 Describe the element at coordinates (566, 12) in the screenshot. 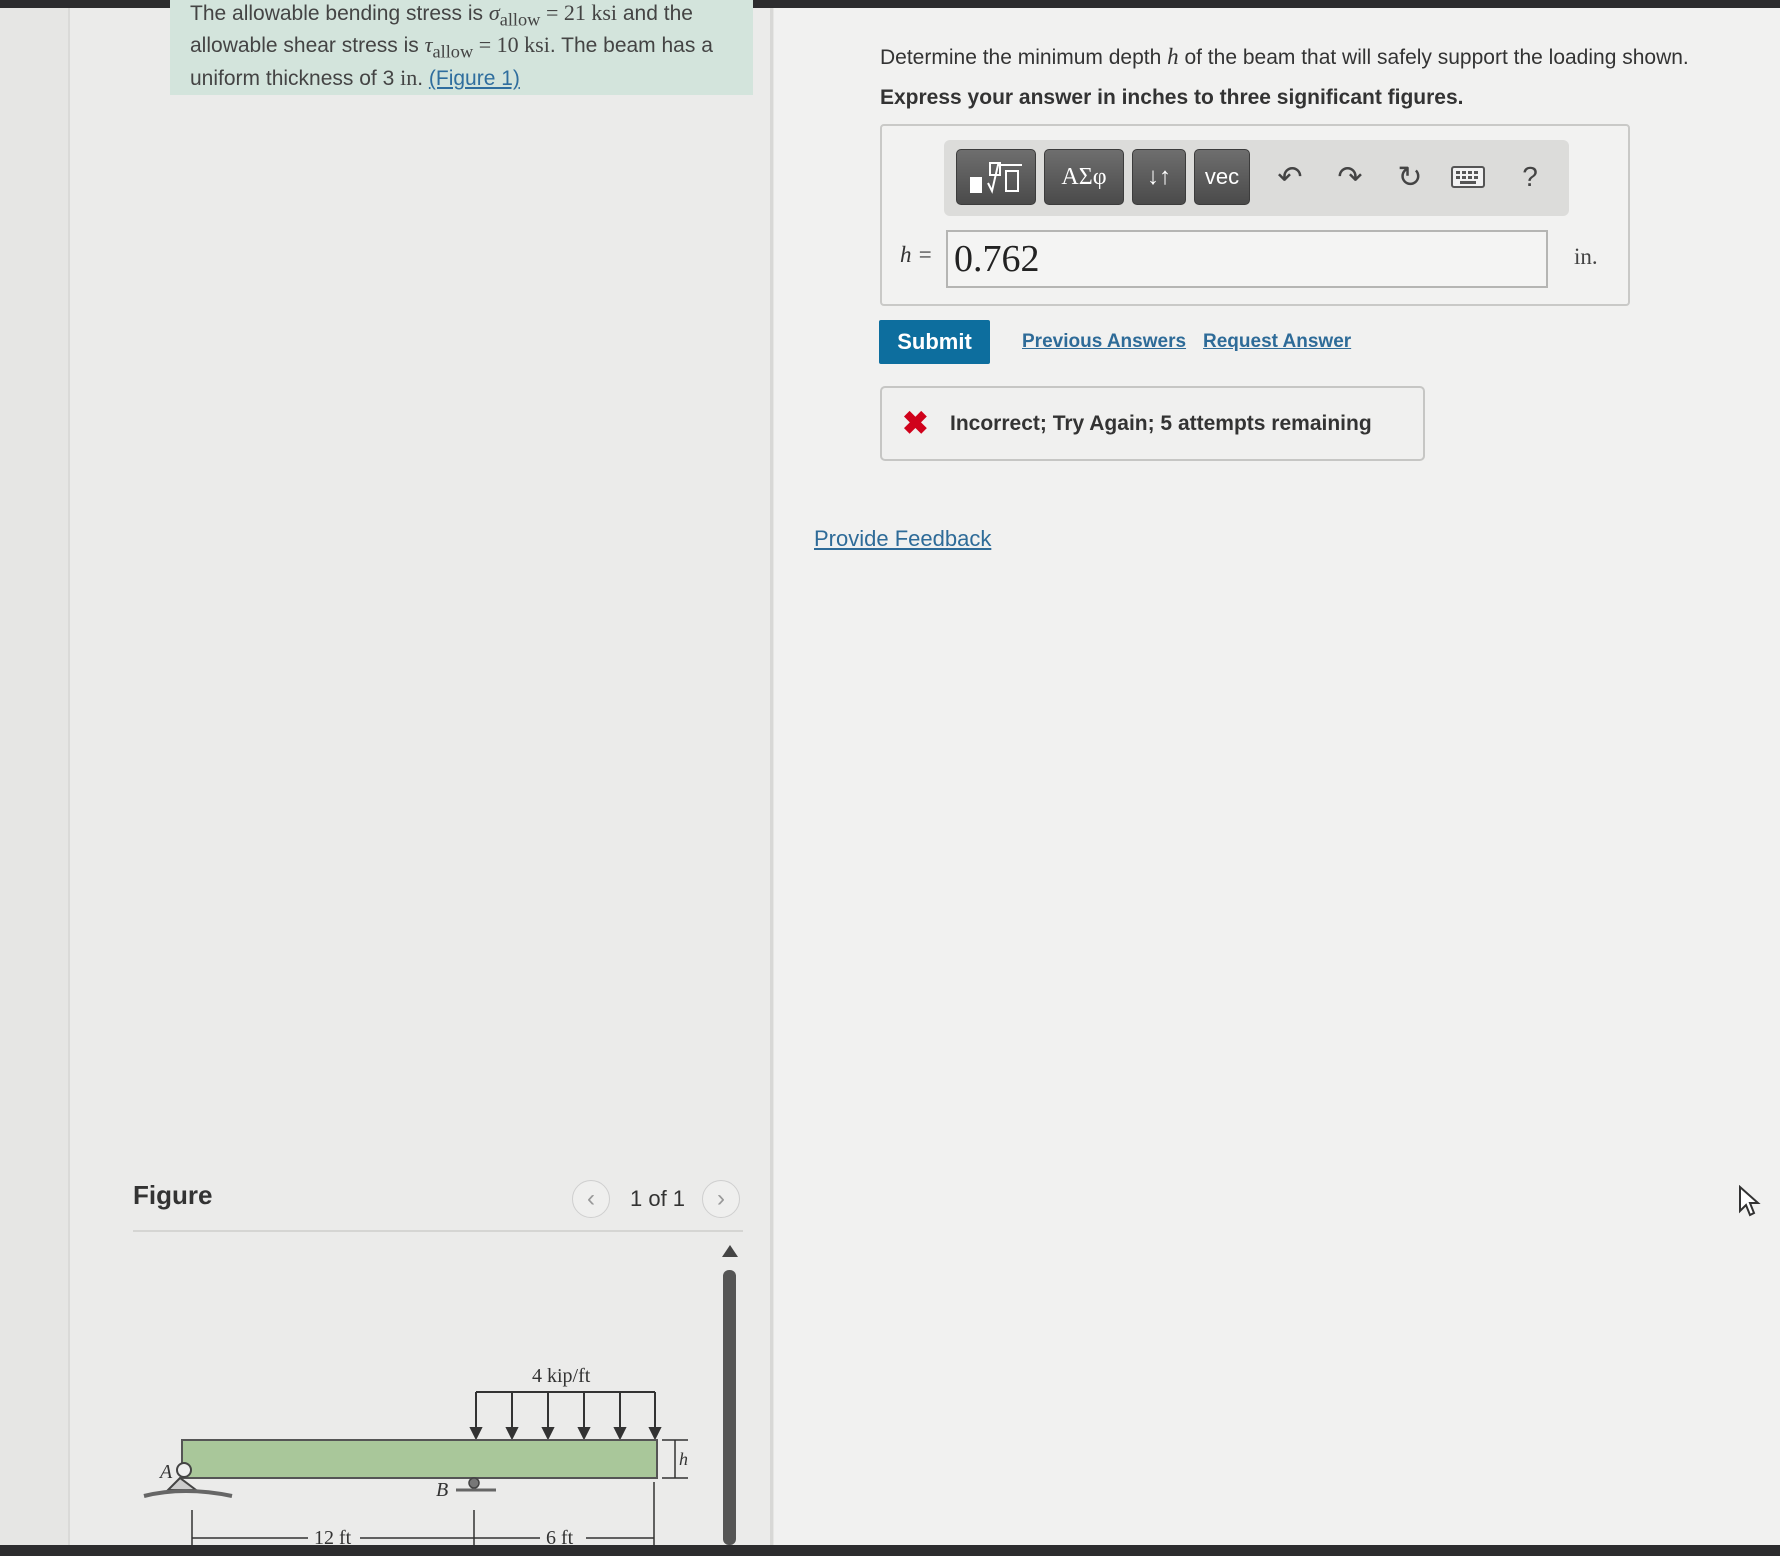

I see `equals-value: = 21` at that location.